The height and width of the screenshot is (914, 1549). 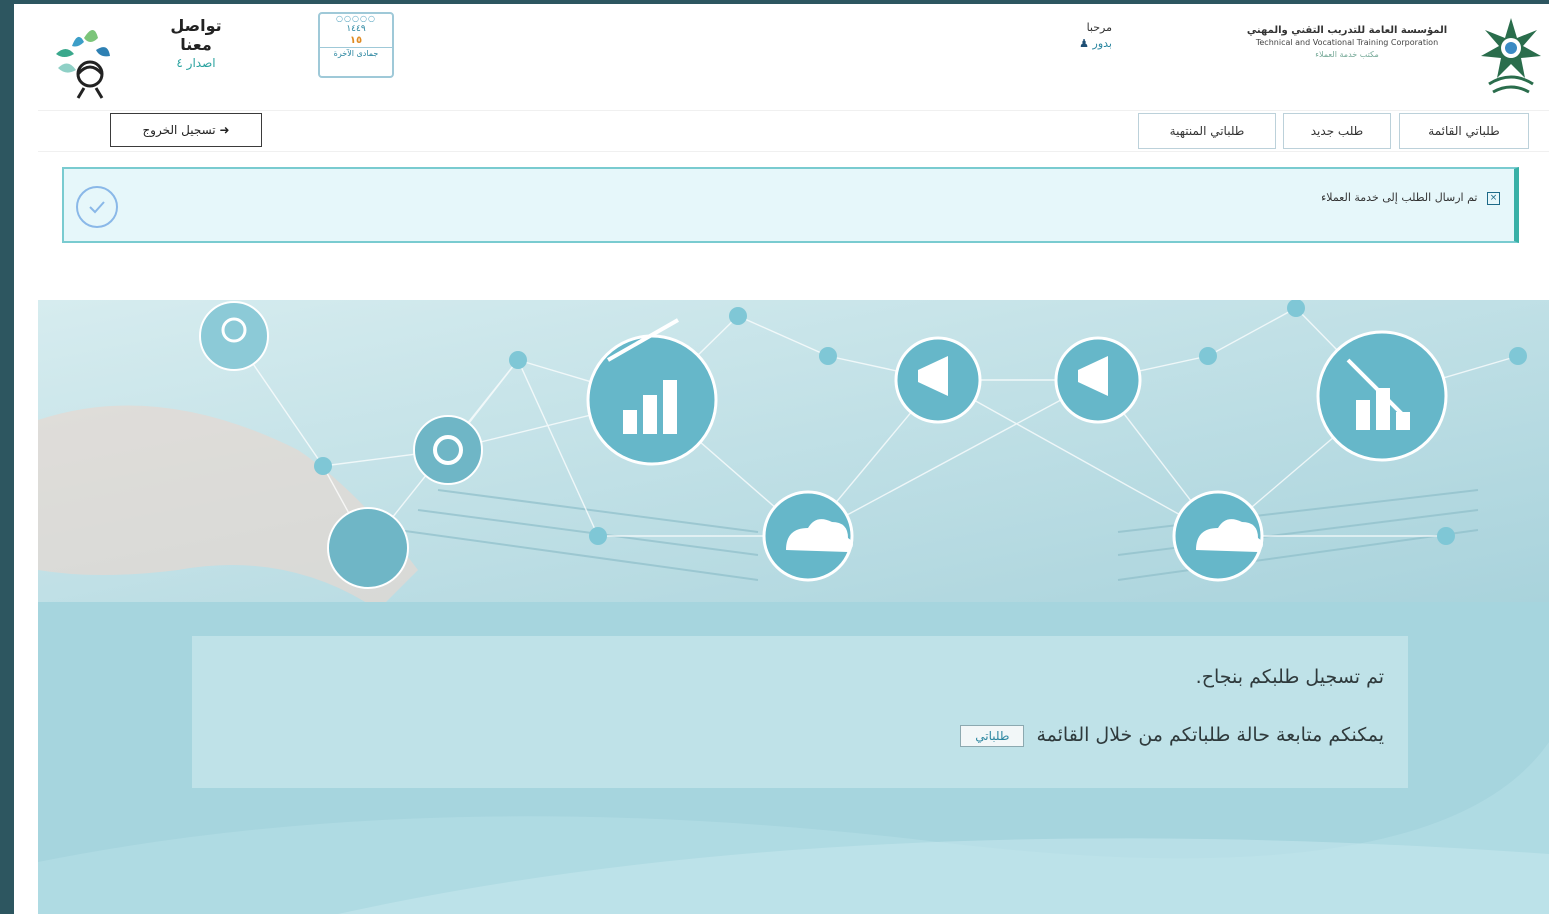 What do you see at coordinates (179, 130) in the screenshot?
I see `logout-label: تسجيل الخروج` at bounding box center [179, 130].